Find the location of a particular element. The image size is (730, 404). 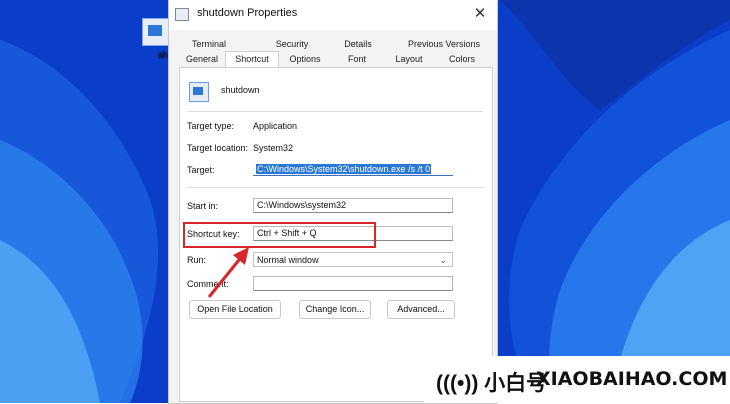

run-label: Run: is located at coordinates (197, 260).